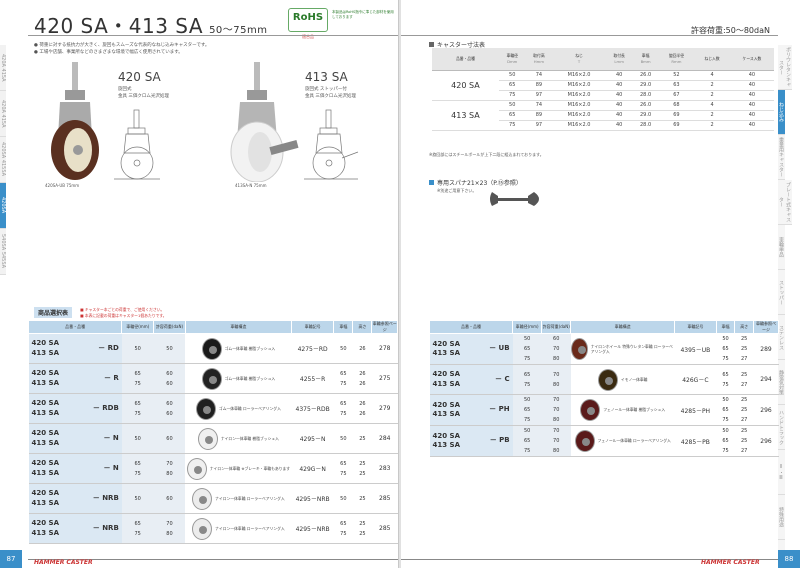  Describe the element at coordinates (781, 427) in the screenshot. I see `side-tab-right-8: ハンドトラック` at that location.